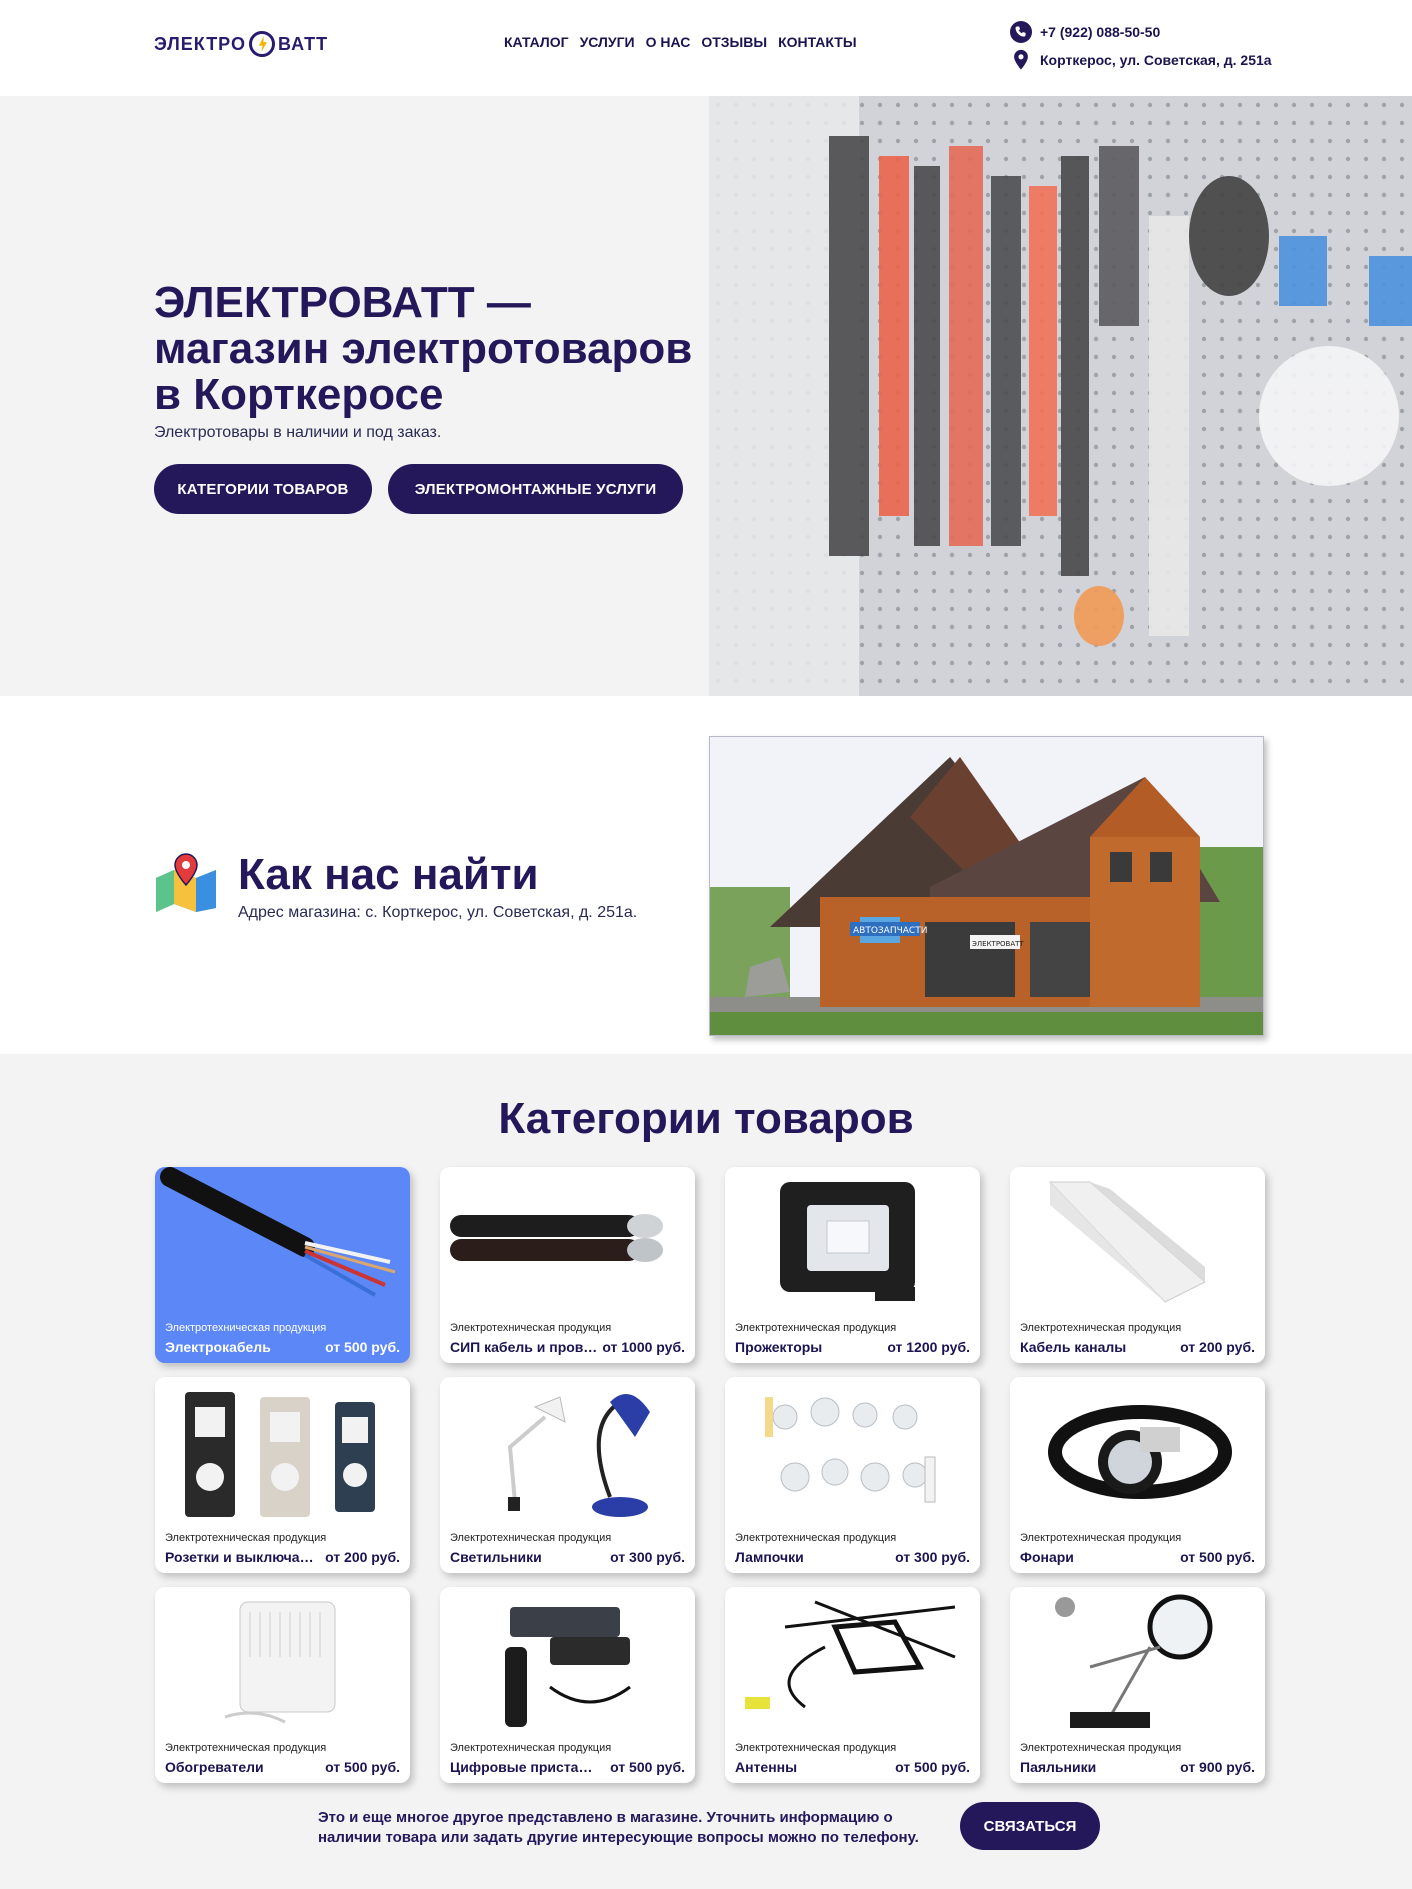 The width and height of the screenshot is (1412, 1889). What do you see at coordinates (200, 43) in the screenshot?
I see `logo-text-left: ЭЛЕКТРО` at bounding box center [200, 43].